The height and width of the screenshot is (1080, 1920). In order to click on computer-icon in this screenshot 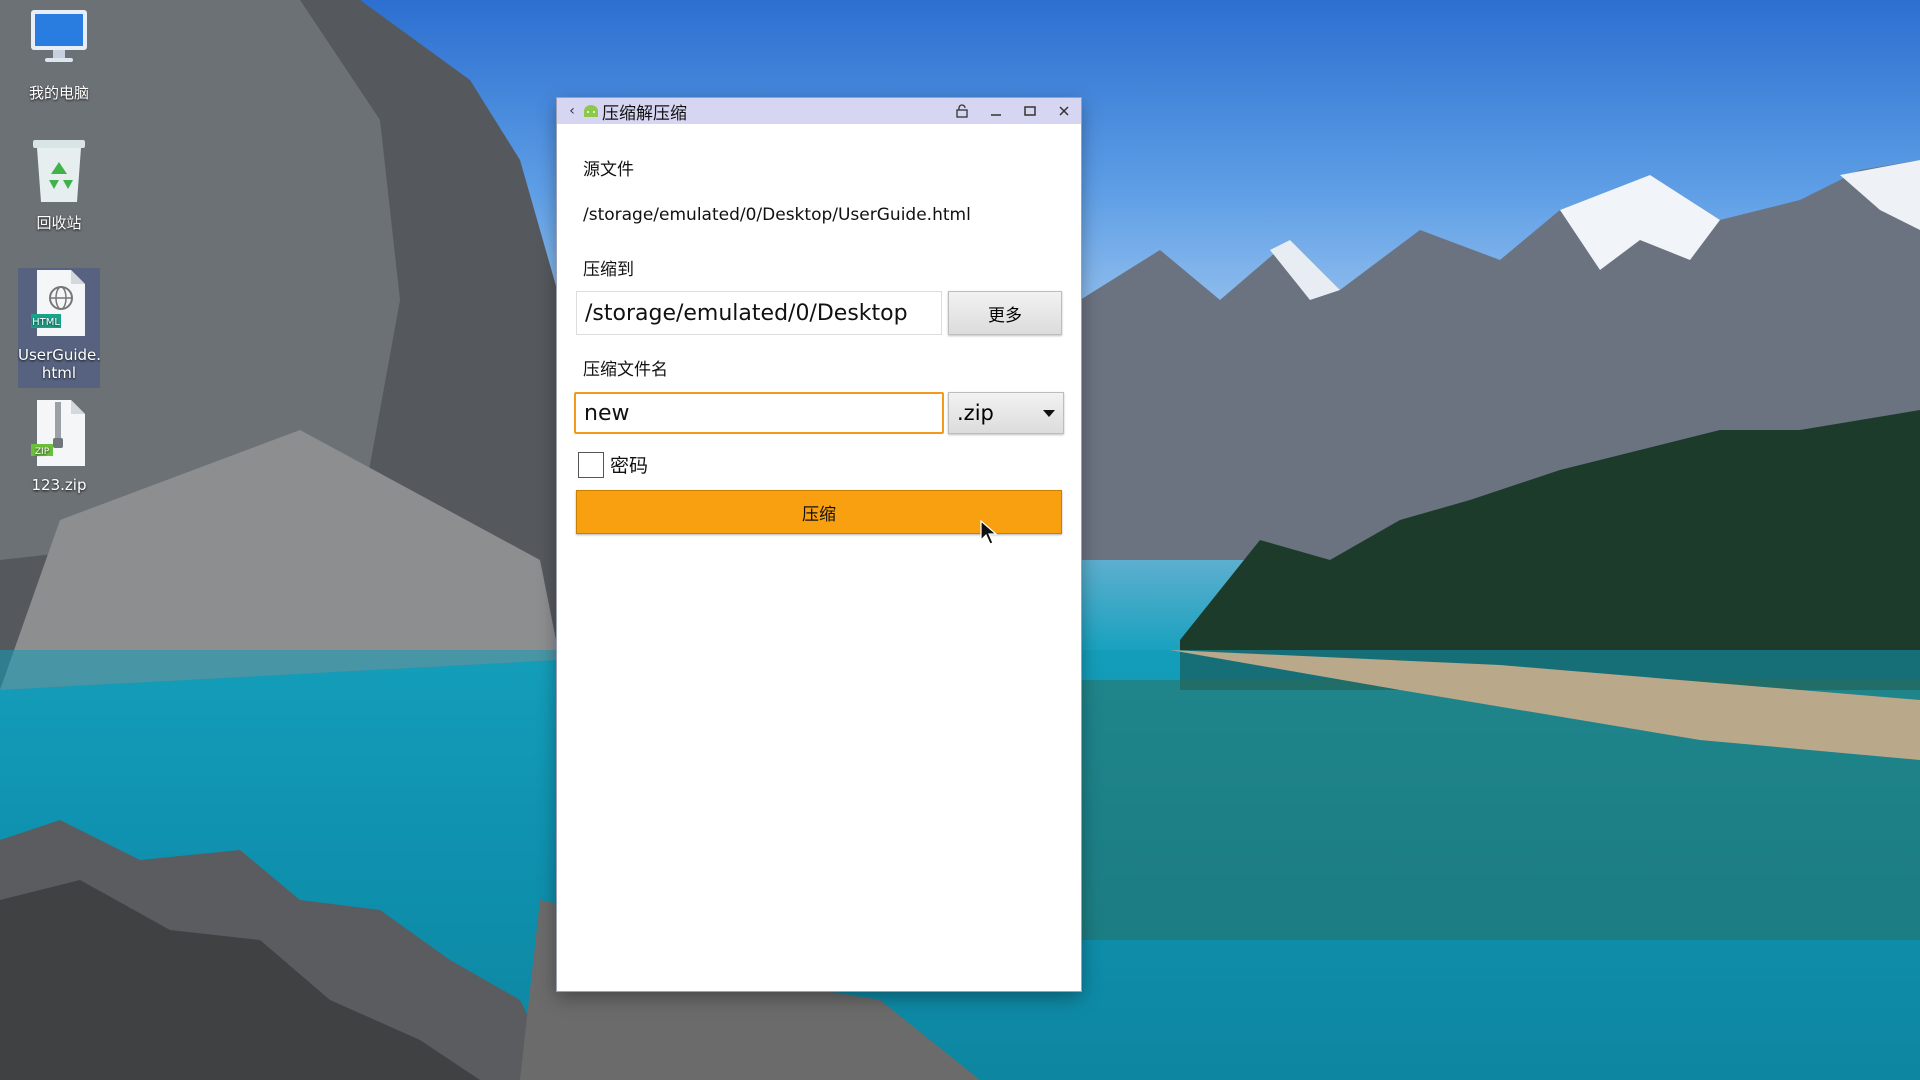, I will do `click(59, 42)`.